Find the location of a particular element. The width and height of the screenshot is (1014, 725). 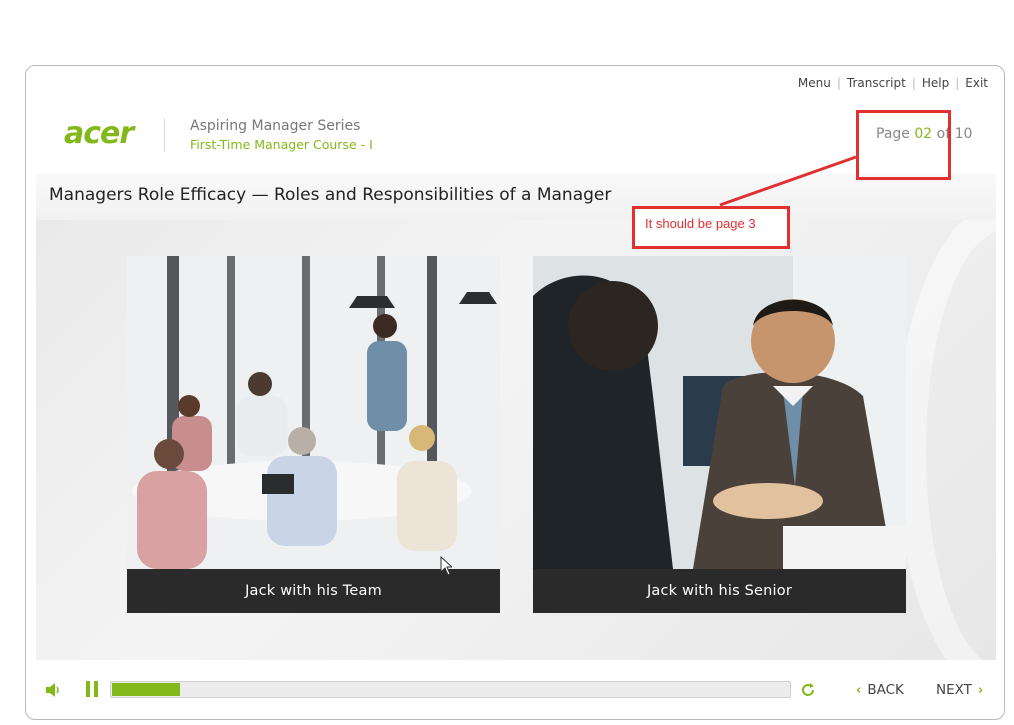

annotation-highlight-box is located at coordinates (903, 145).